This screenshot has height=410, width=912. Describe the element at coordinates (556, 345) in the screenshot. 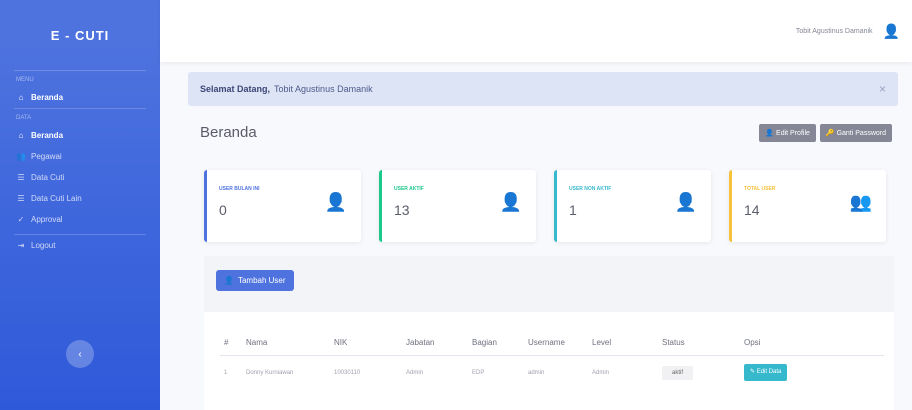

I see `col-header-username: Username` at that location.